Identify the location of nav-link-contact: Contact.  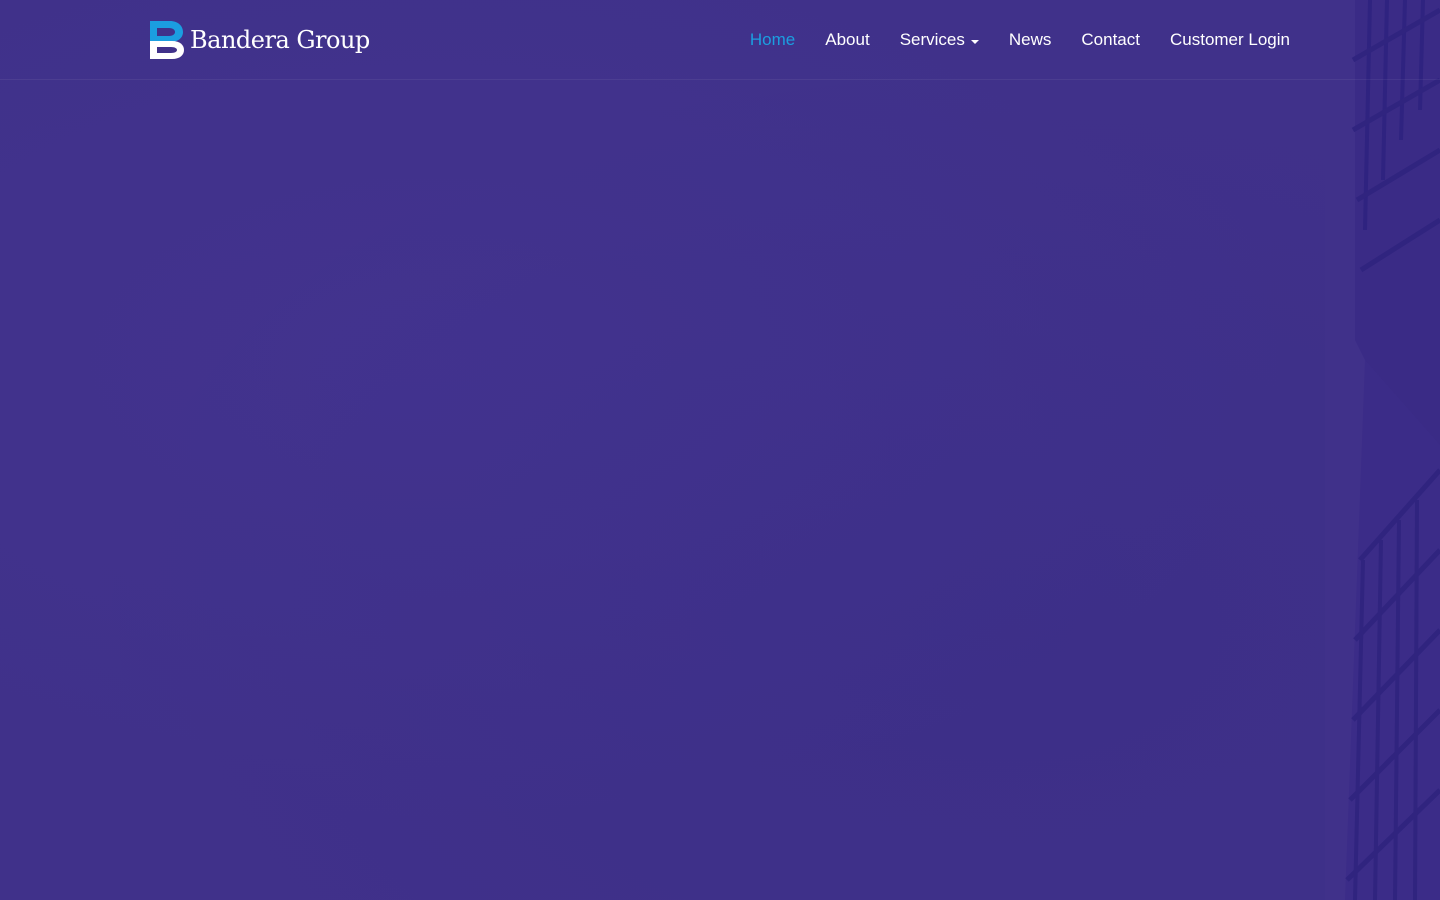
(1110, 40).